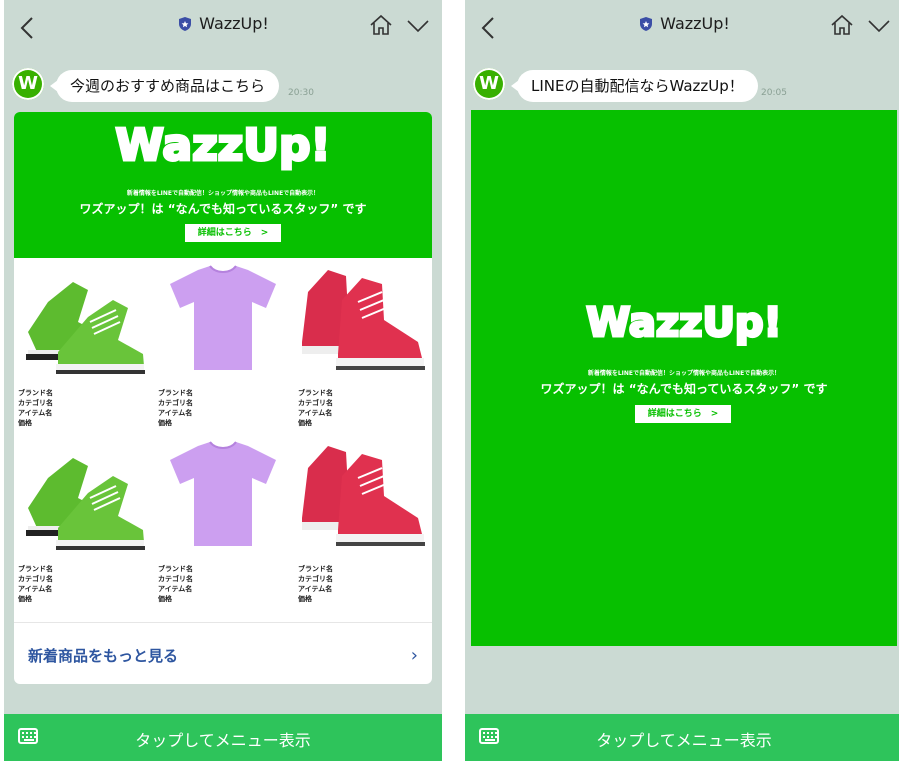  I want to click on chevron-right-icon: ›, so click(414, 655).